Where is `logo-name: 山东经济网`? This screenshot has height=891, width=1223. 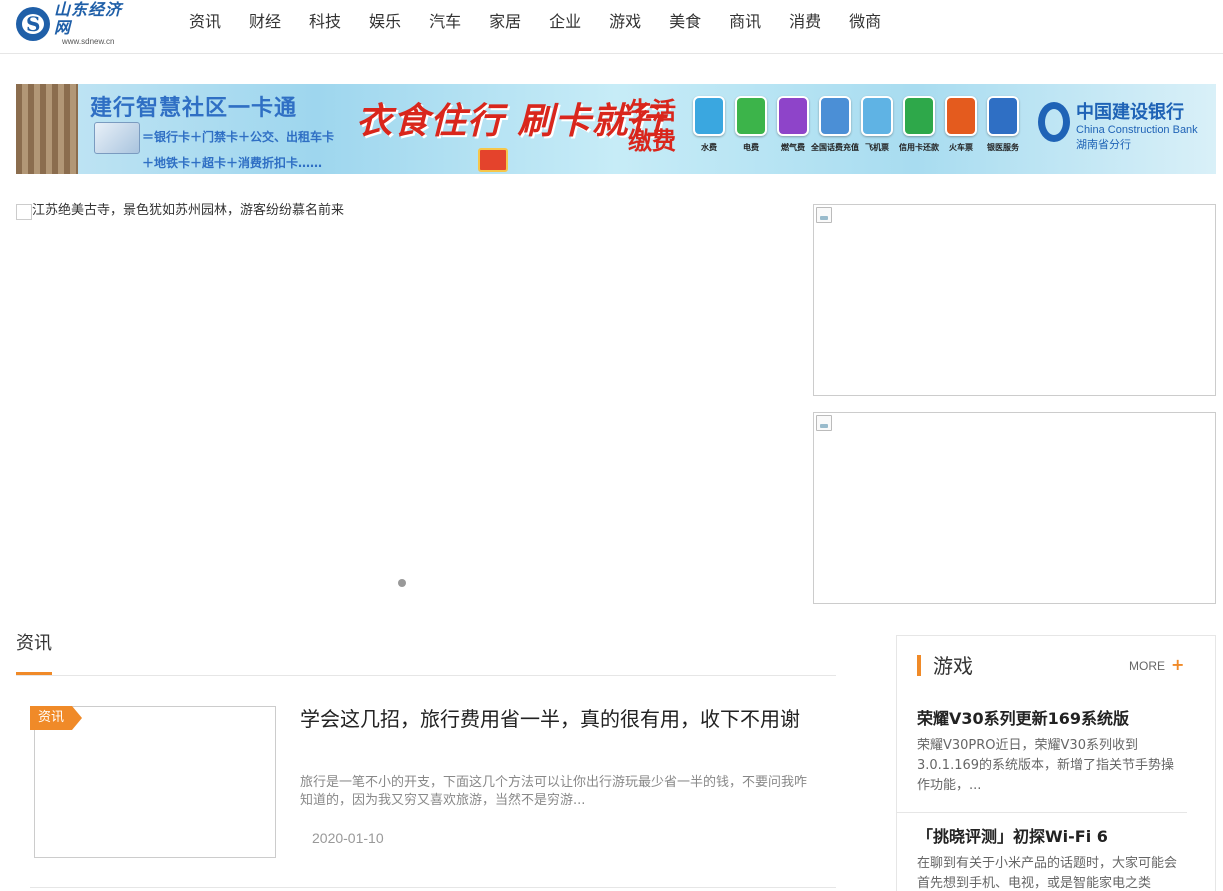 logo-name: 山东经济网 is located at coordinates (88, 18).